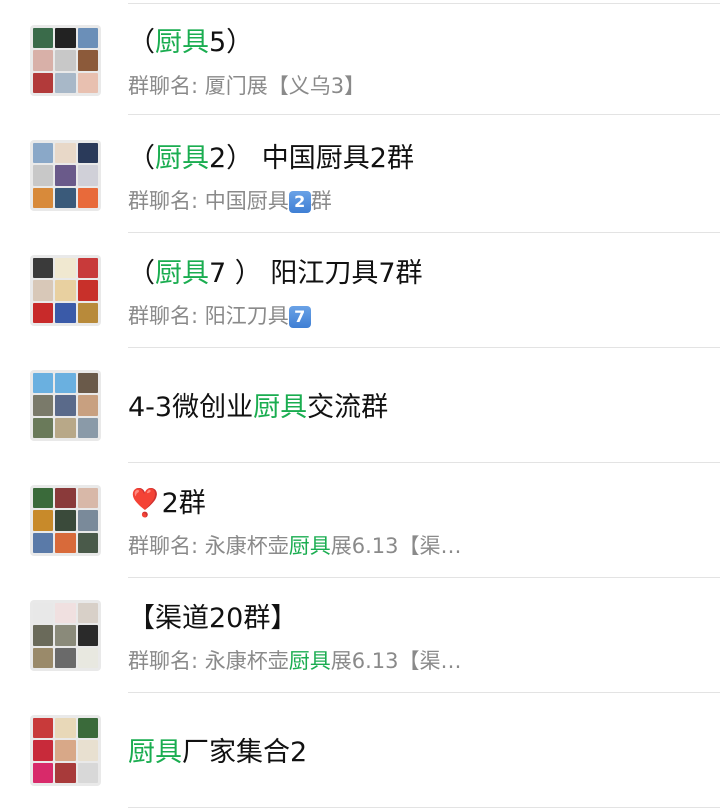  I want to click on number-badge: 7, so click(299, 317).